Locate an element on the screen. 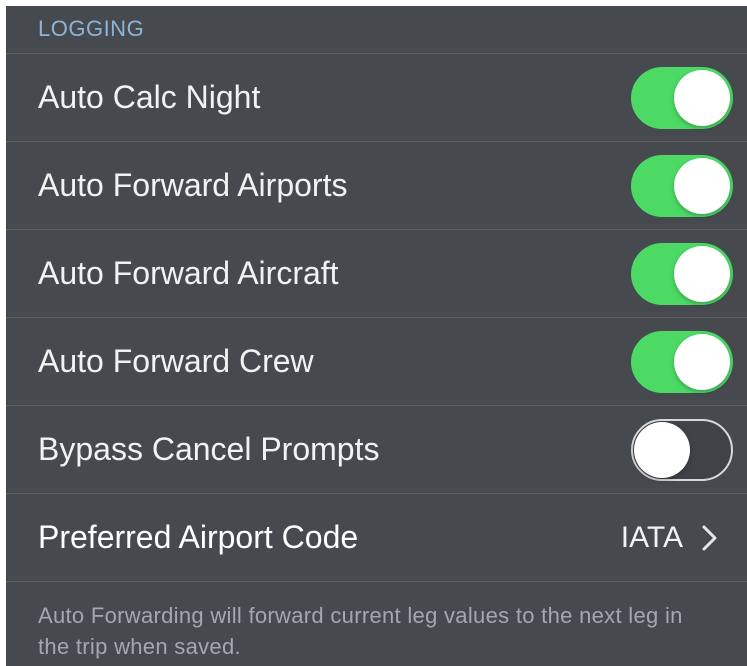 This screenshot has height=666, width=747. auto-forward-aircraft-toggle is located at coordinates (682, 273).